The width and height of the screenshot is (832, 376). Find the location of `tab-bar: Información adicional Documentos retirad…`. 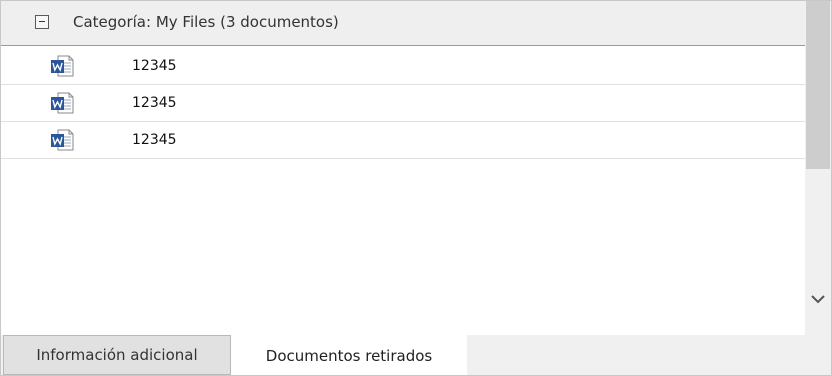

tab-bar: Información adicional Documentos retirad… is located at coordinates (416, 355).